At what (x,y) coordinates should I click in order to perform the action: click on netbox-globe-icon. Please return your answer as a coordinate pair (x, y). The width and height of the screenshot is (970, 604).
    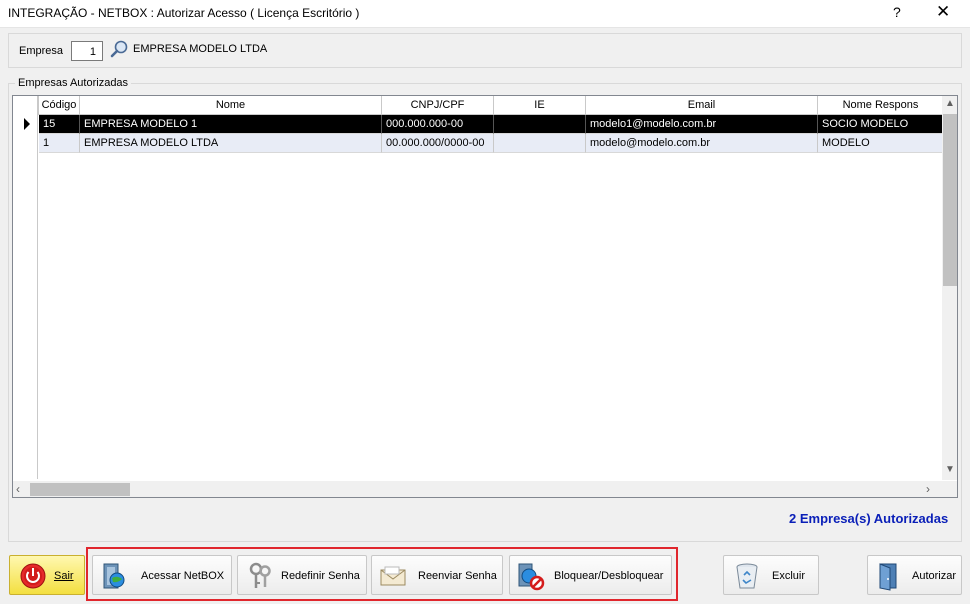
    Looking at the image, I should click on (114, 576).